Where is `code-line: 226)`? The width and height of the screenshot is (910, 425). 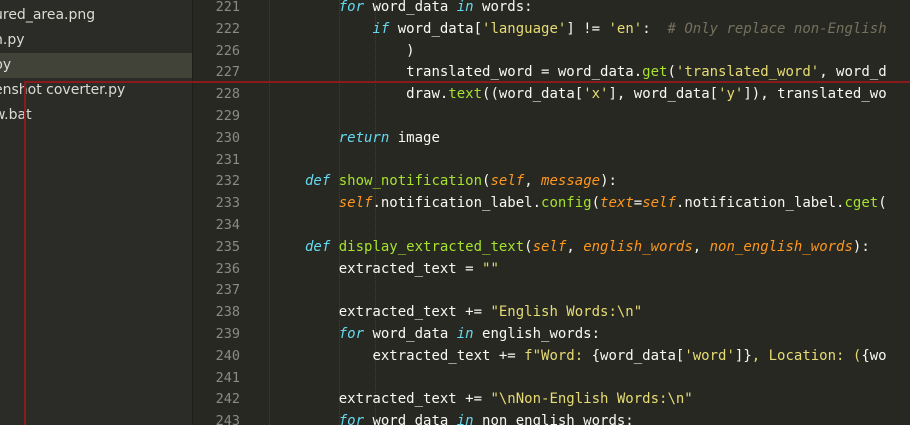
code-line: 226) is located at coordinates (551, 51).